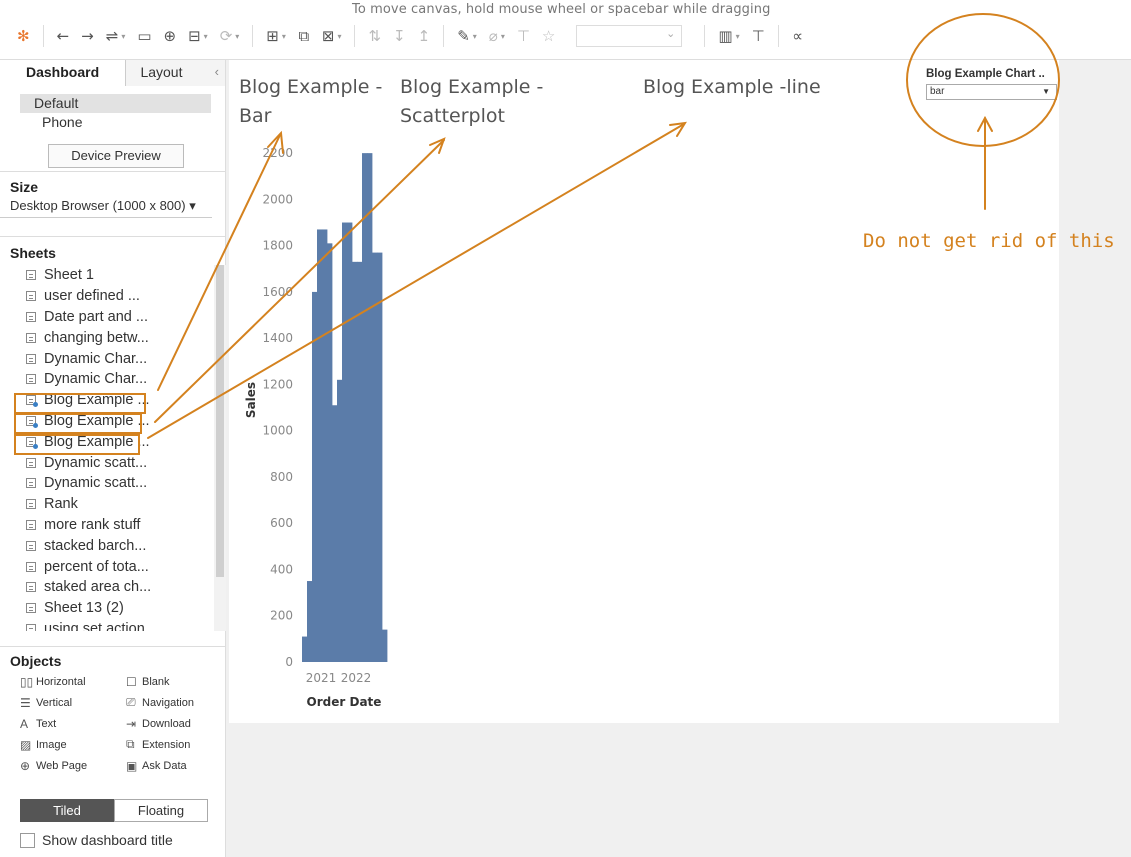 This screenshot has height=857, width=1131. What do you see at coordinates (170, 36) in the screenshot?
I see `new-datasource-icon: ⊕` at bounding box center [170, 36].